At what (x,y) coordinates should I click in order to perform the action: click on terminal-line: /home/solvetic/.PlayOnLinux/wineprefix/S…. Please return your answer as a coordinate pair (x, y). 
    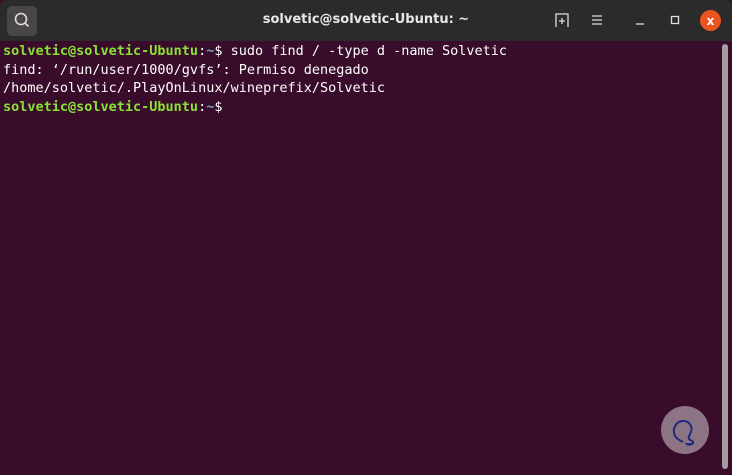
    Looking at the image, I should click on (194, 88).